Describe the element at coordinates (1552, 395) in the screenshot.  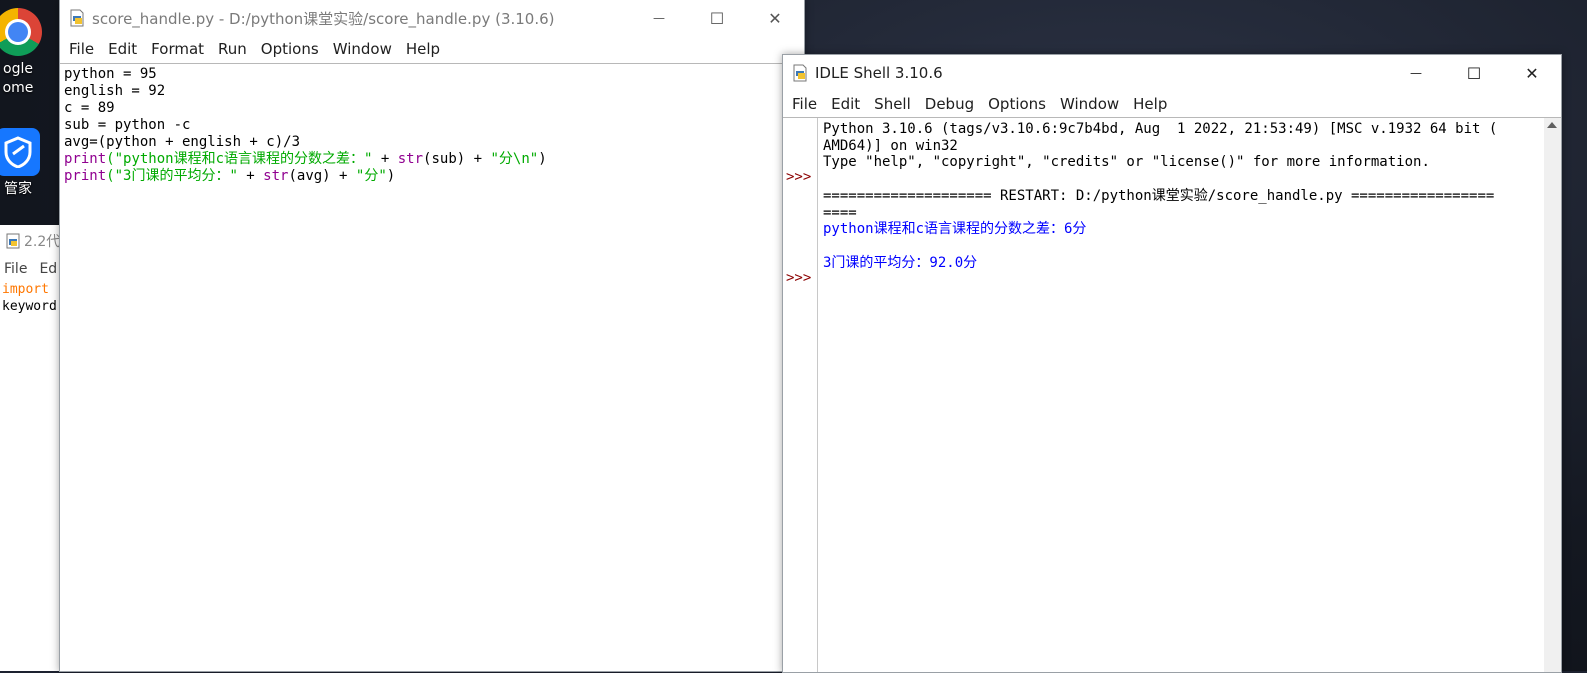
I see `vertical-scrollbar` at that location.